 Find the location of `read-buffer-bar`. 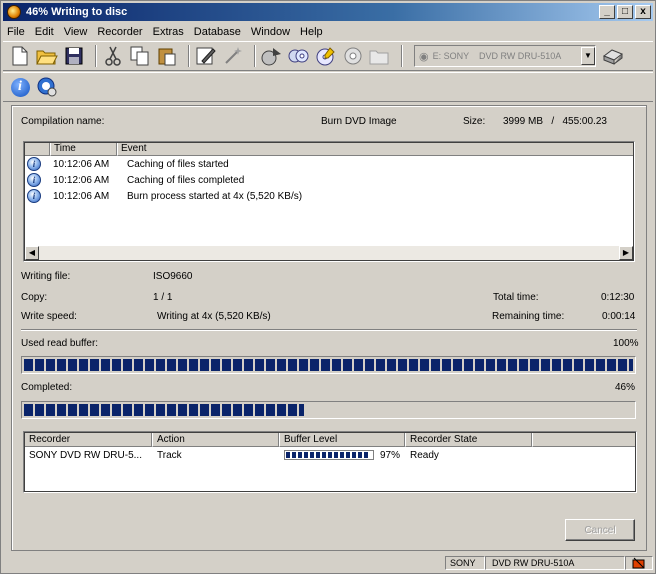

read-buffer-bar is located at coordinates (328, 365).